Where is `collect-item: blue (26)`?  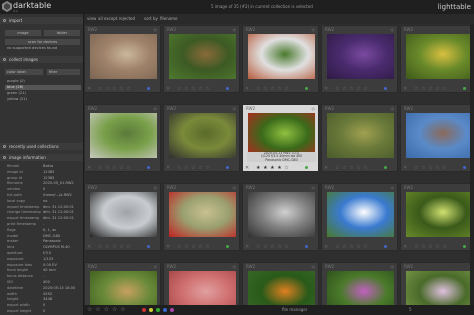 collect-item: blue (26) is located at coordinates (43, 87).